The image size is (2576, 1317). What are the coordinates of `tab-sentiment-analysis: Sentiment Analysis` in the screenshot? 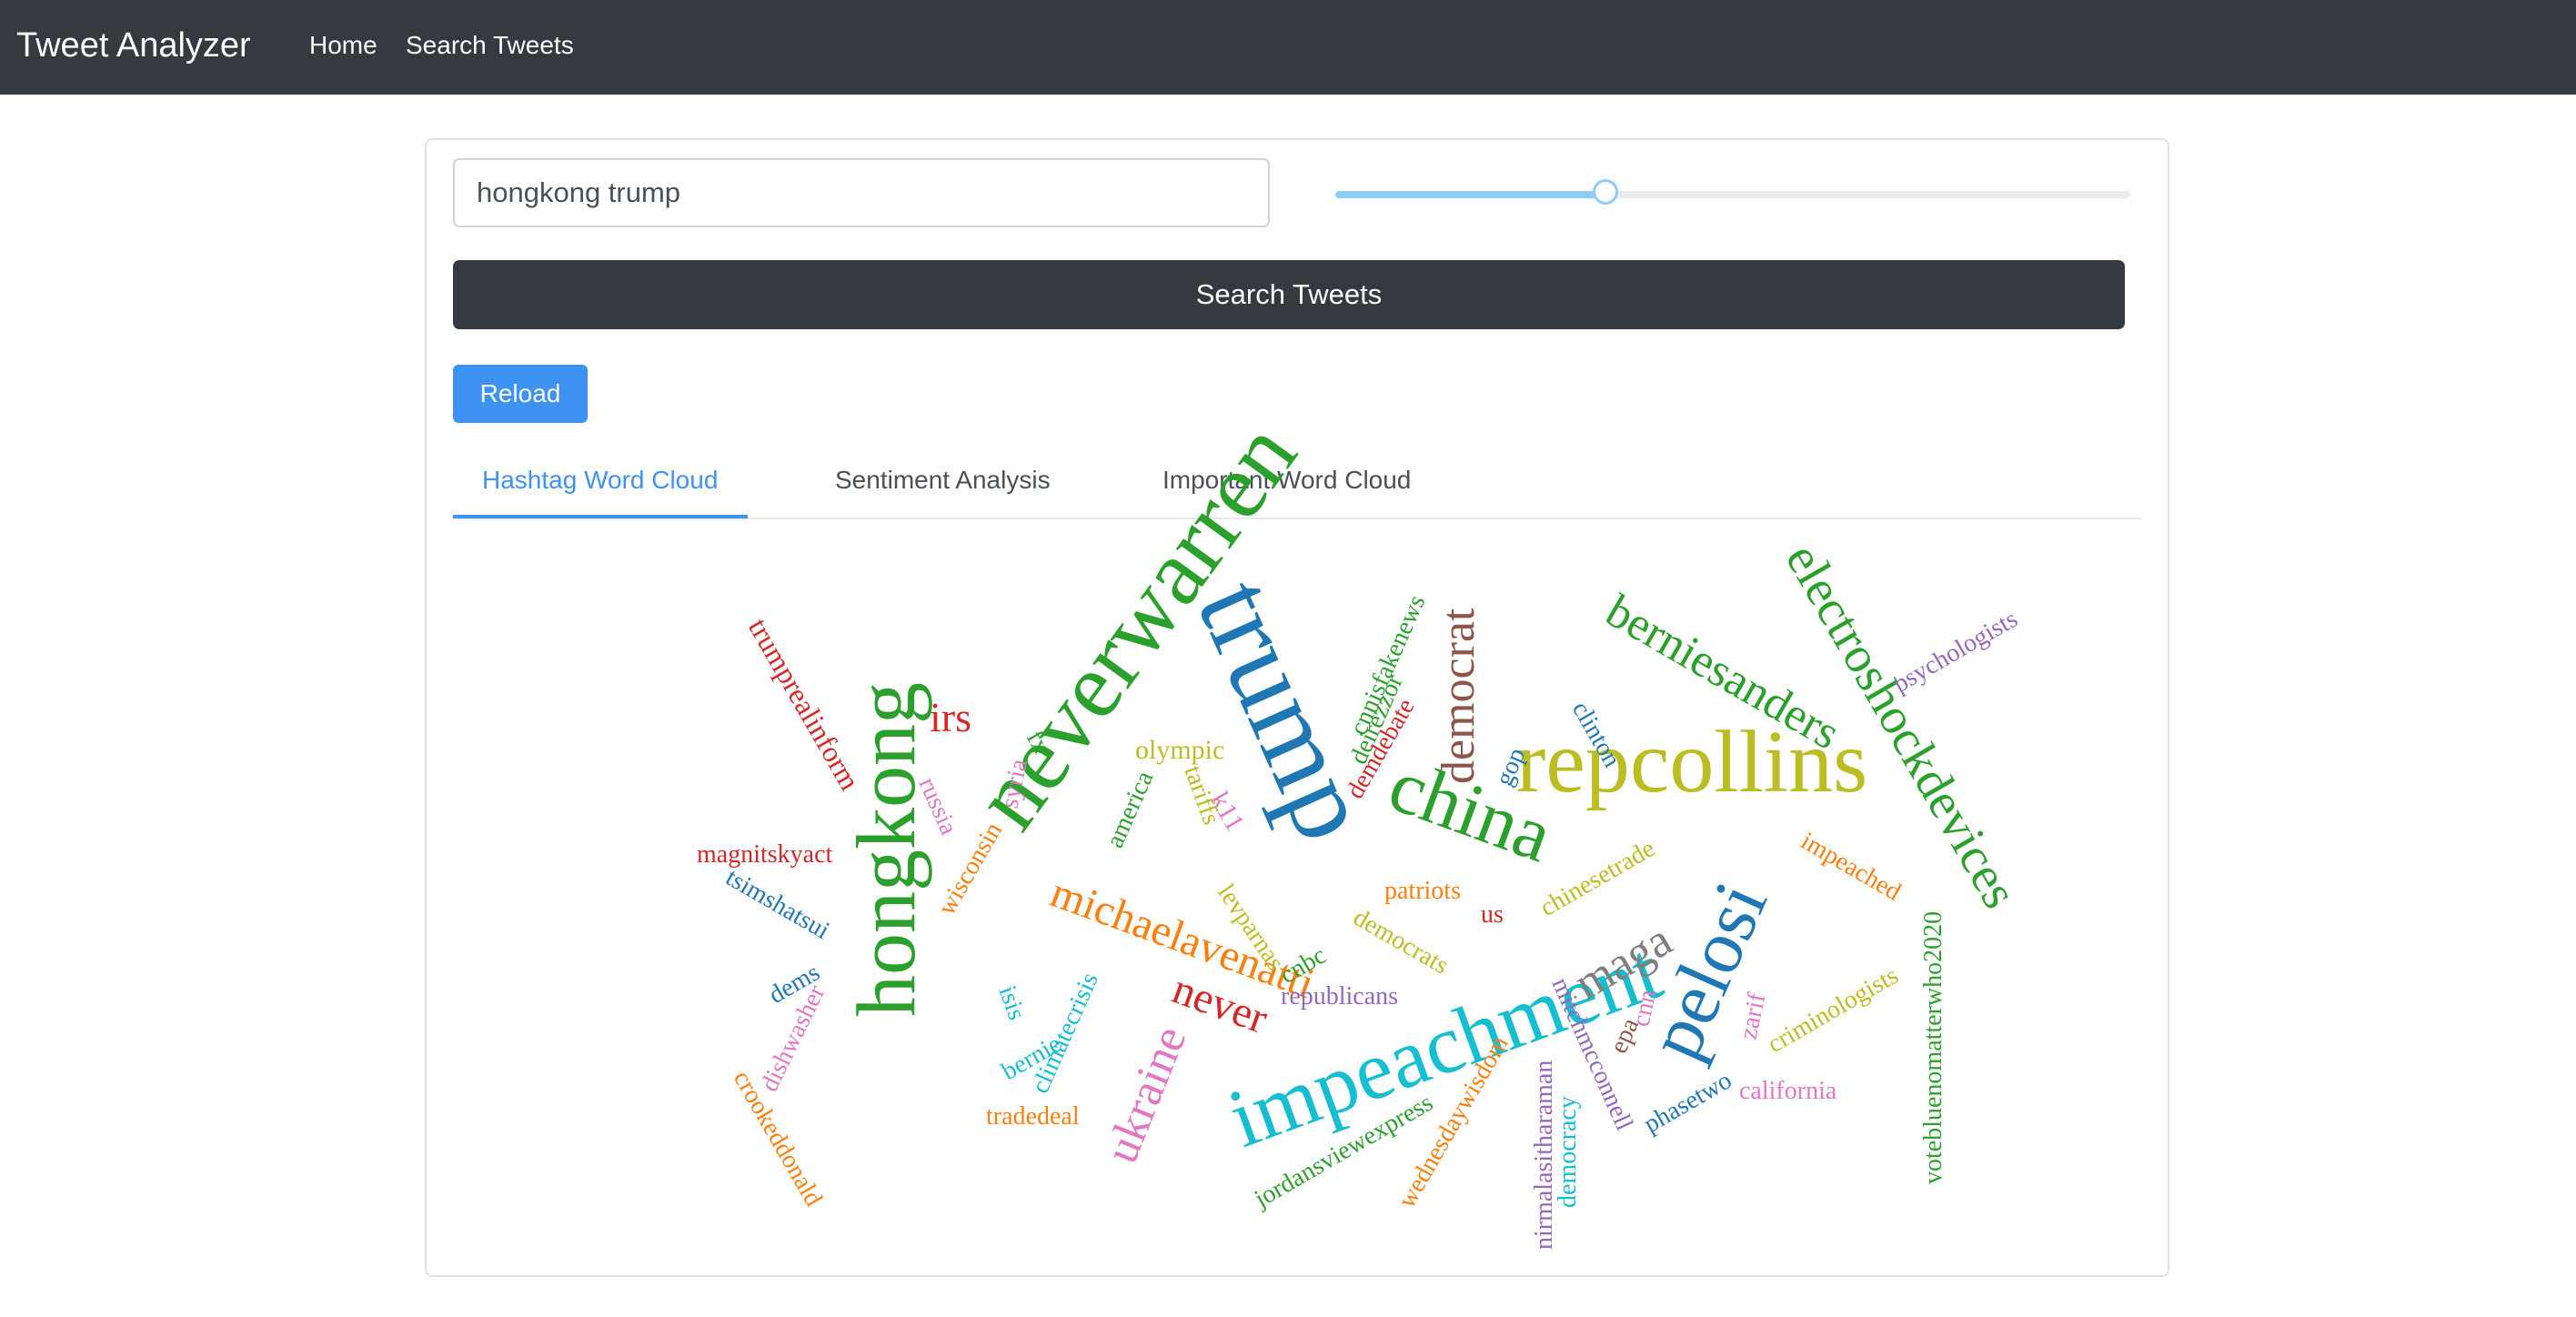 It's located at (943, 480).